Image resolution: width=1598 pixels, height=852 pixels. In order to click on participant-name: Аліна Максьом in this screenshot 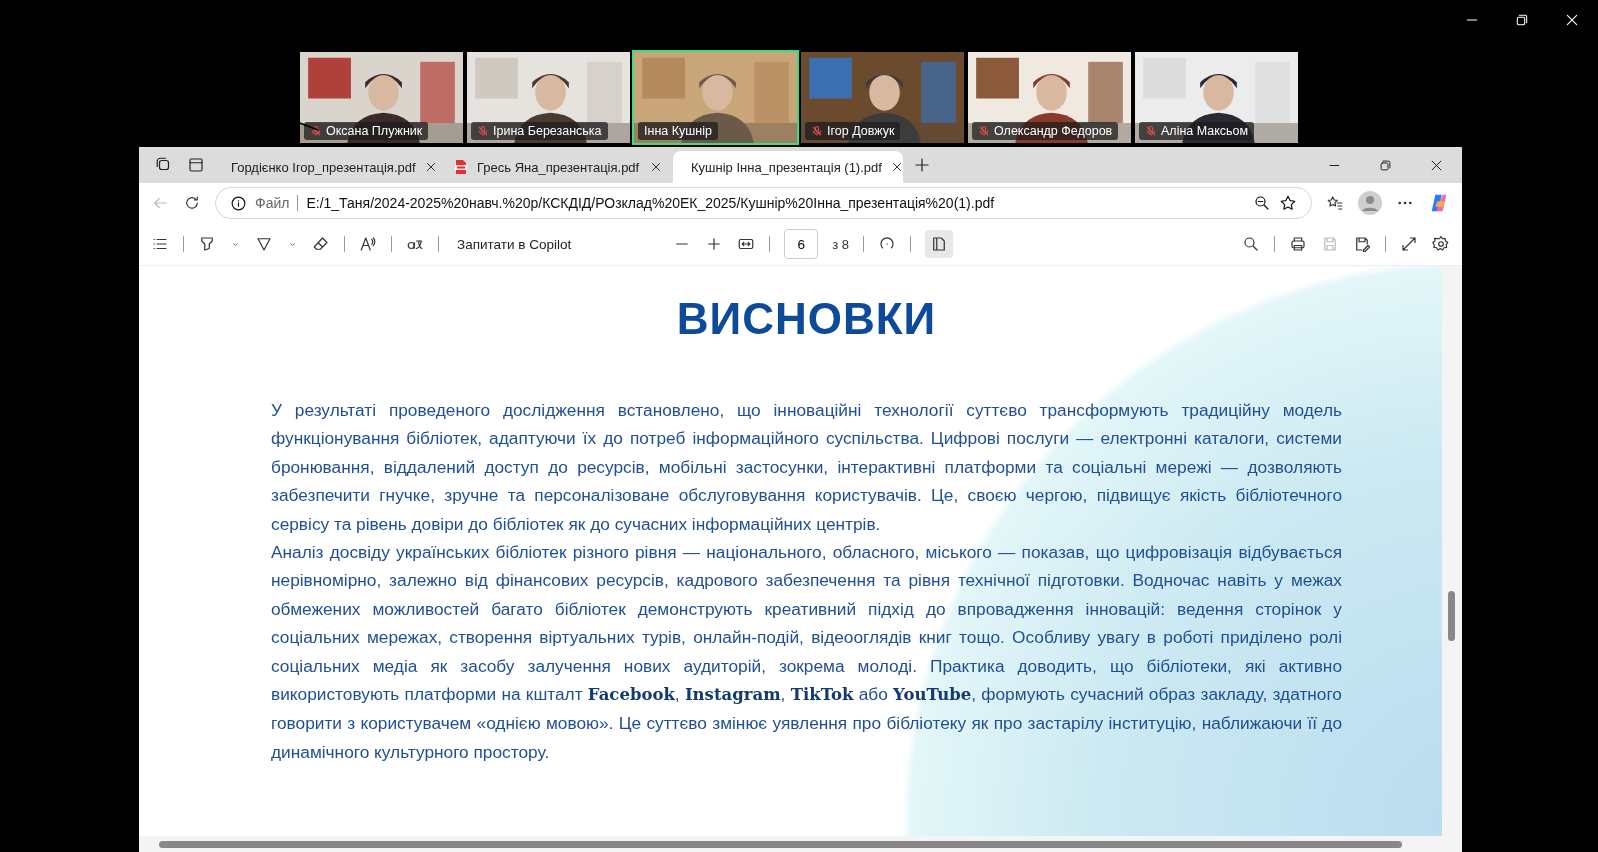, I will do `click(1197, 131)`.